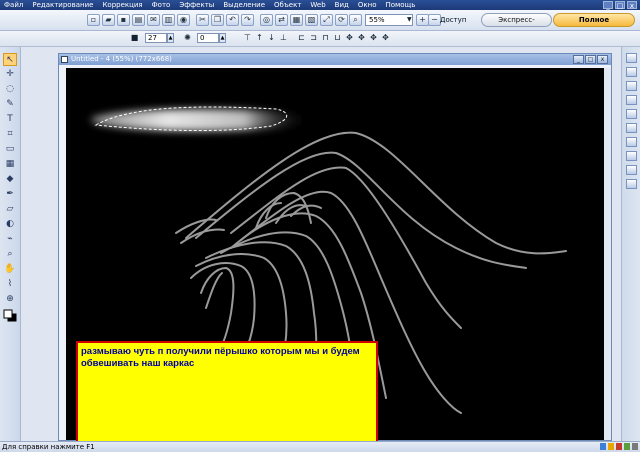 Image resolution: width=640 pixels, height=452 pixels. What do you see at coordinates (627, 446) in the screenshot?
I see `status-ok-icon` at bounding box center [627, 446].